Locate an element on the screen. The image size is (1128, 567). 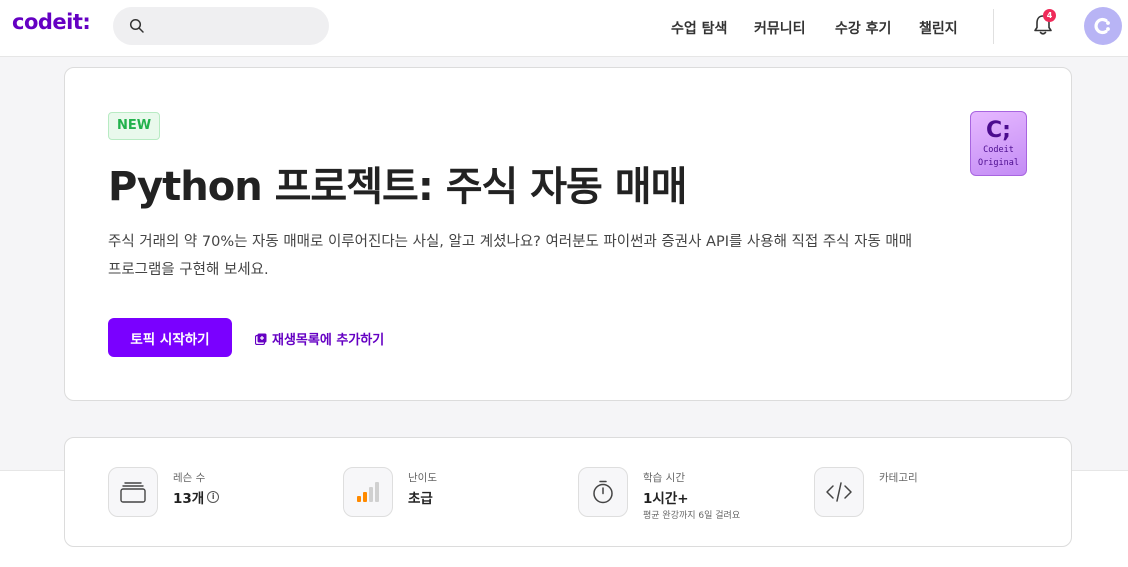
search-icon is located at coordinates (136, 25).